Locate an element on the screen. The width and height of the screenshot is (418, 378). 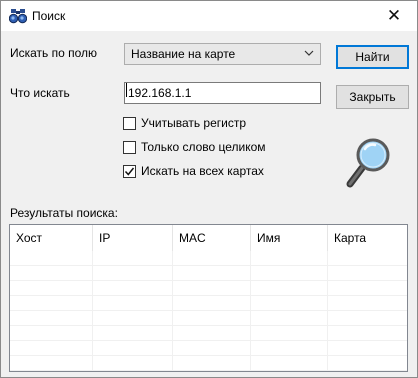
results-header: Хост IP MAC Имя Карта is located at coordinates (208, 238).